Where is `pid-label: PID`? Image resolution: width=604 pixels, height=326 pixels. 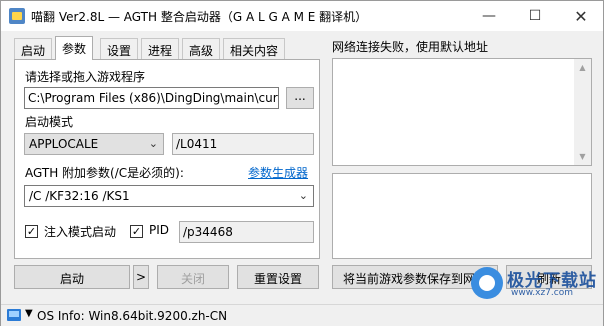 pid-label: PID is located at coordinates (159, 230).